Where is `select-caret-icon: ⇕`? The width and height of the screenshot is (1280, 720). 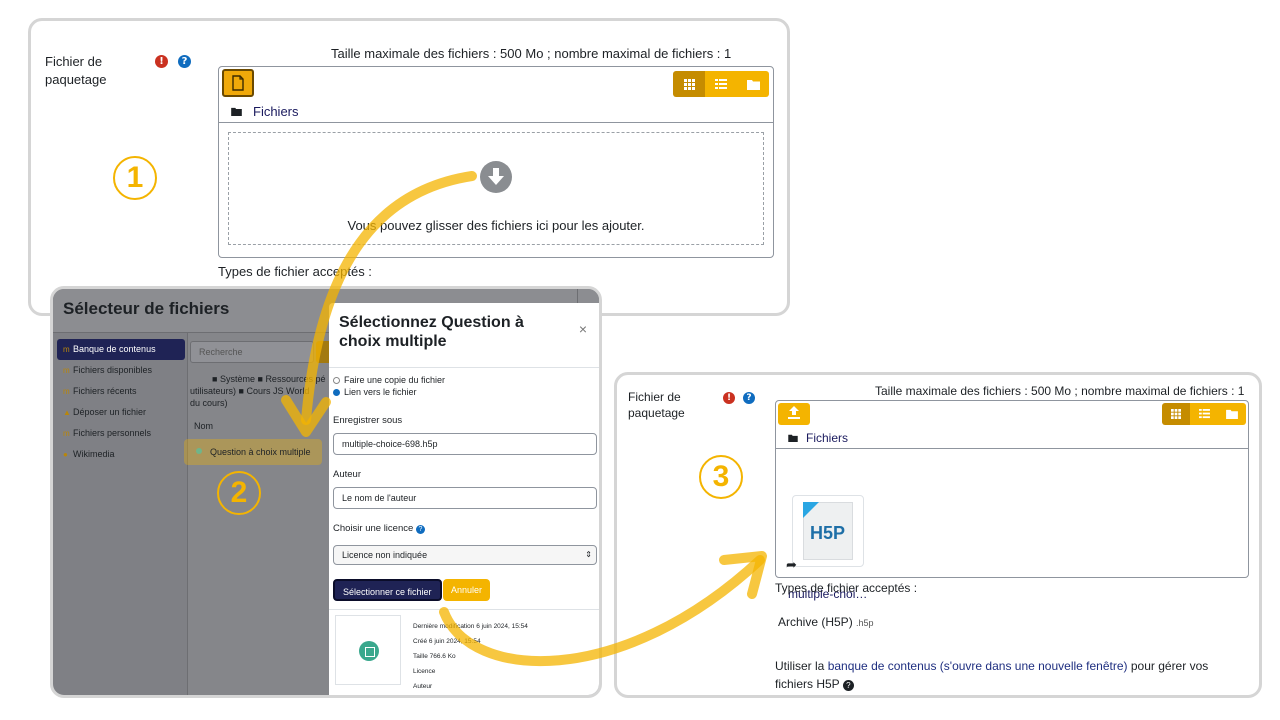
select-caret-icon: ⇕ is located at coordinates (588, 554).